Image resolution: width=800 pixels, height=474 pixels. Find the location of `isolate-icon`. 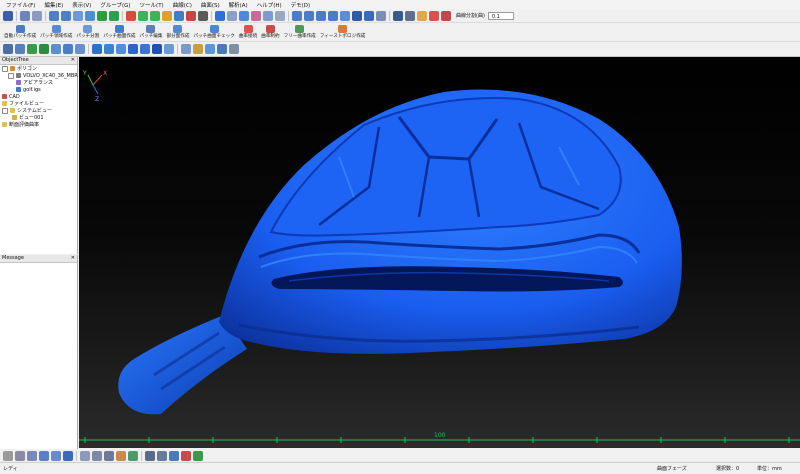

isolate-icon is located at coordinates (109, 455).